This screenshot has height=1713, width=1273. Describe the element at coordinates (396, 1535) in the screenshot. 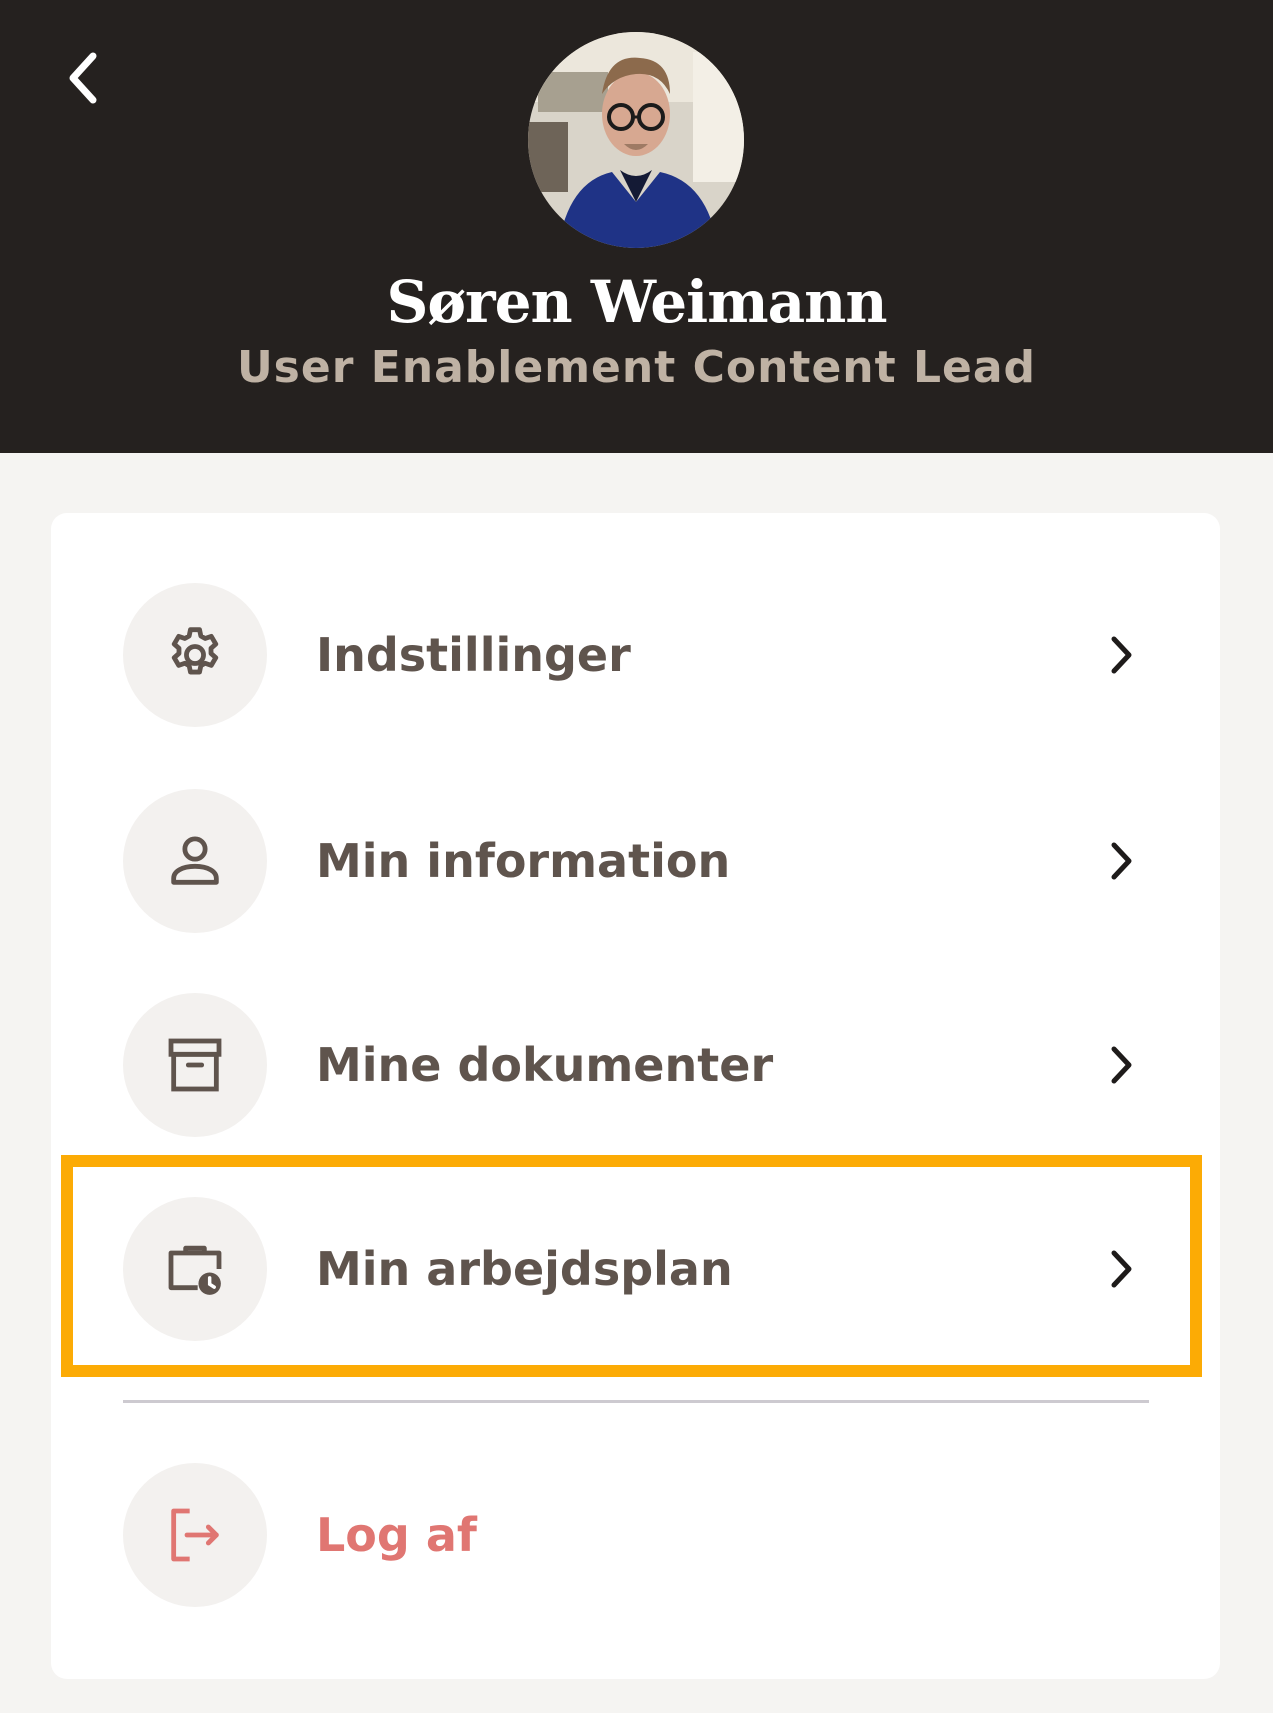

I see `logout-label: Log af` at that location.